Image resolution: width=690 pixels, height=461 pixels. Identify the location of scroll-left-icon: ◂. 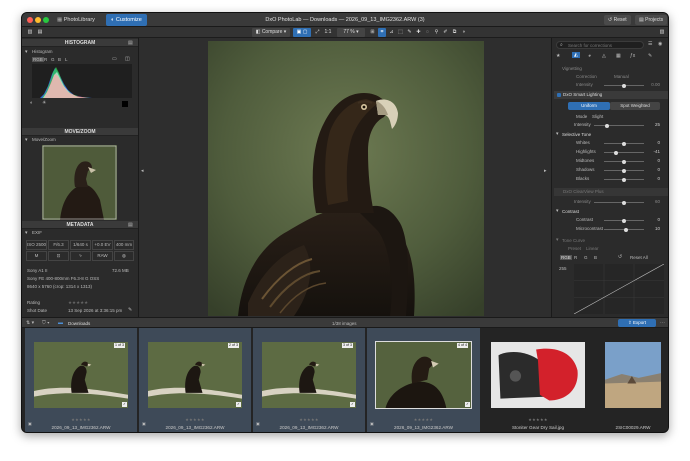
(142, 171).